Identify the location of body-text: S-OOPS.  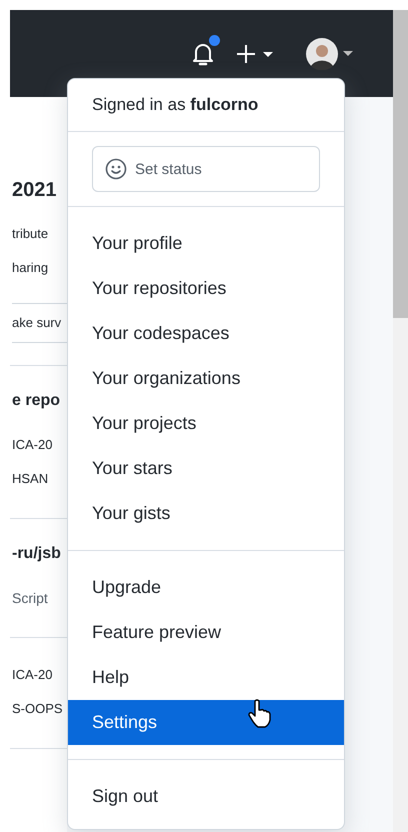
(38, 709).